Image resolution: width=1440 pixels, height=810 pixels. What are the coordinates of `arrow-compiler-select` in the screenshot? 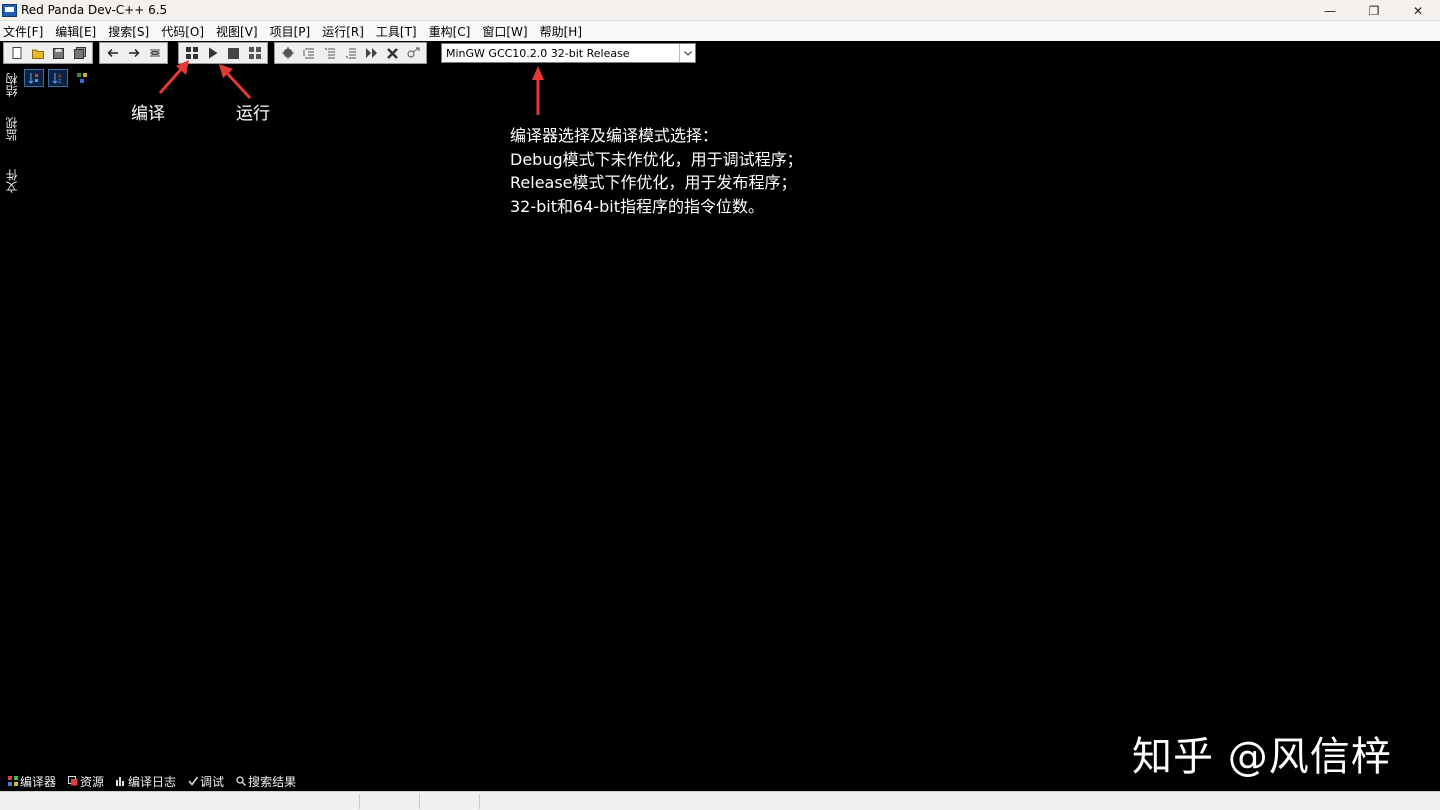 It's located at (538, 90).